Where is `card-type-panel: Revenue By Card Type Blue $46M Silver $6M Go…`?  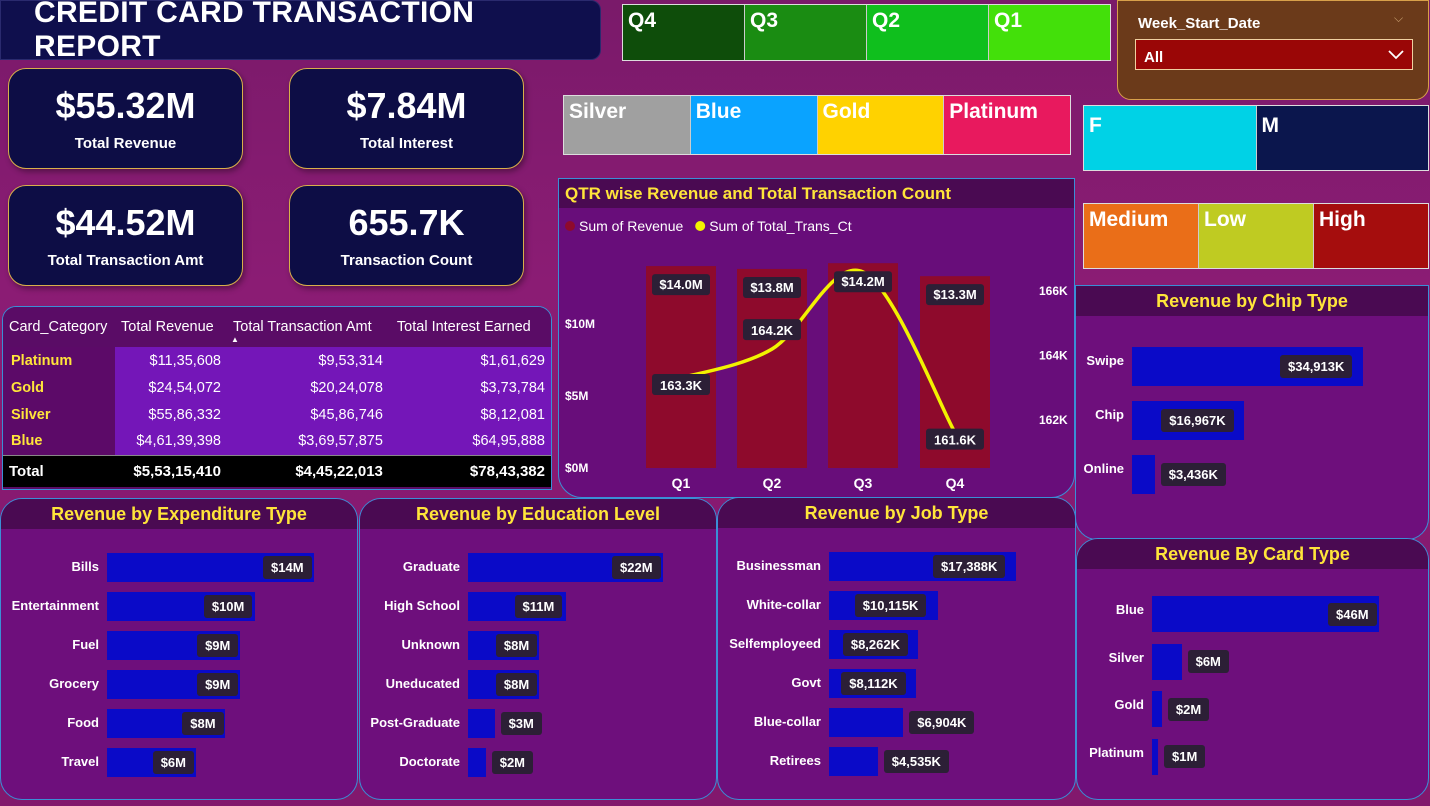
card-type-panel: Revenue By Card Type Blue $46M Silver $6M Go… is located at coordinates (1252, 669).